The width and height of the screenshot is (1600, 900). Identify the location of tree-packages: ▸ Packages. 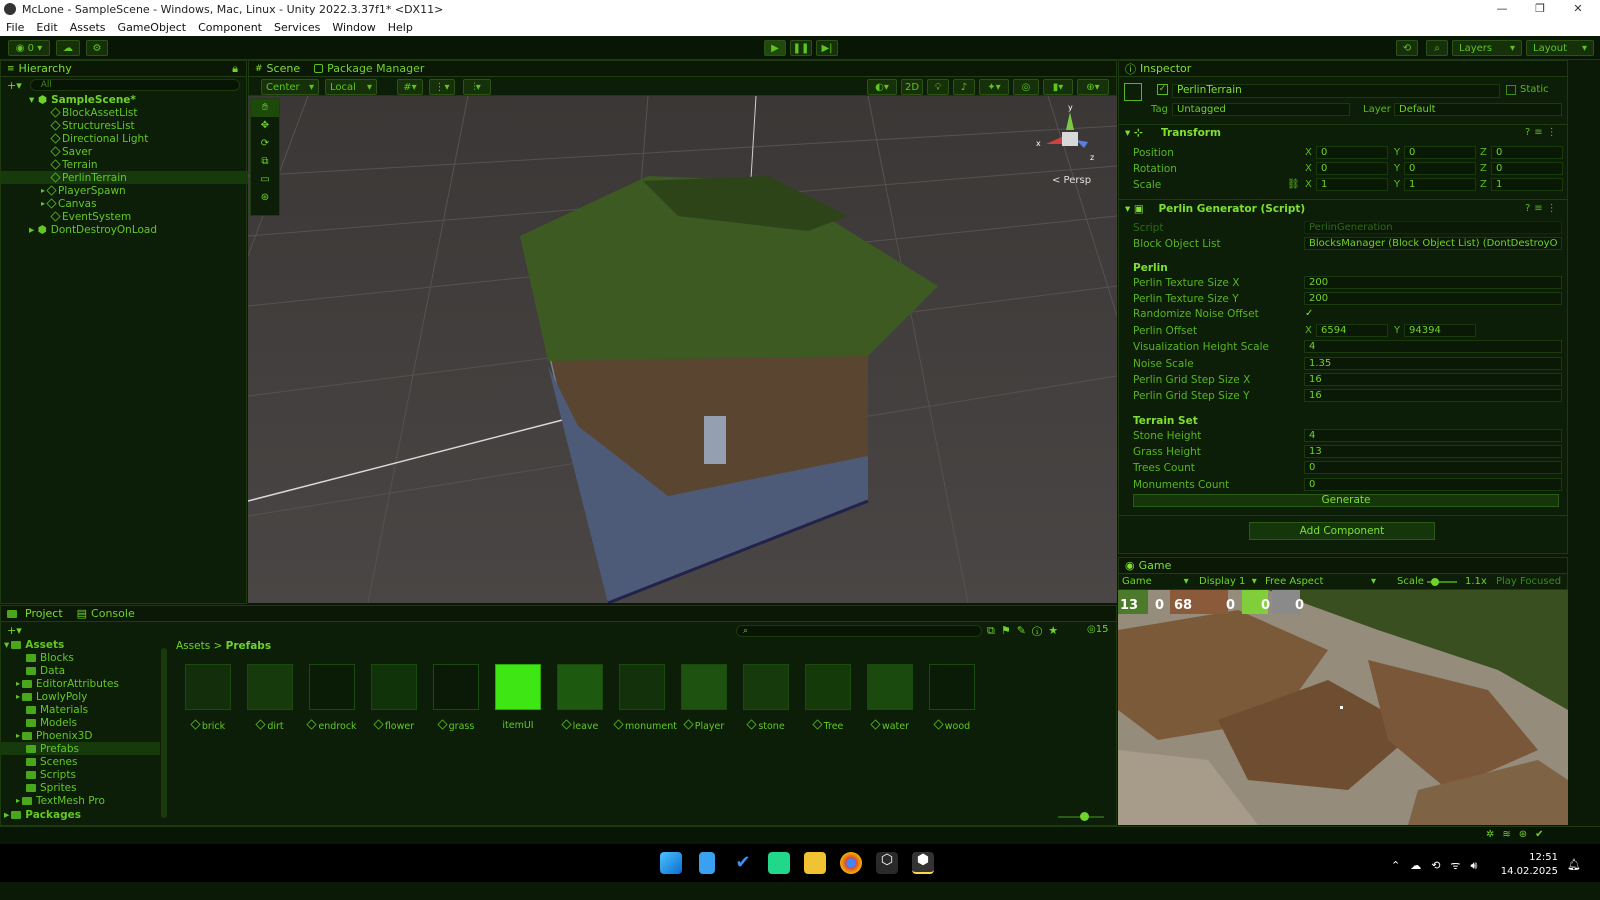
(40, 814).